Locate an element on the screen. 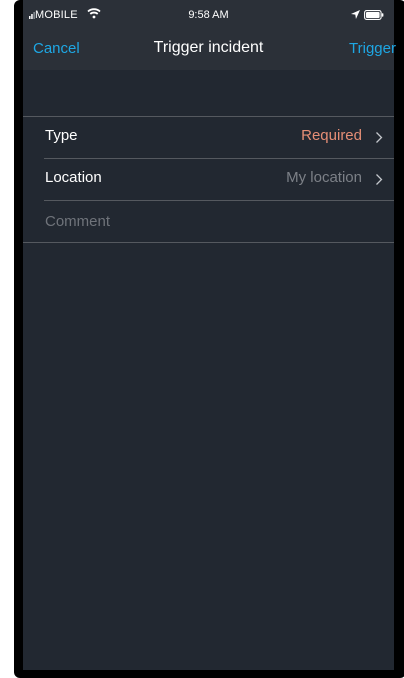  location-row: Location My location is located at coordinates (219, 180).